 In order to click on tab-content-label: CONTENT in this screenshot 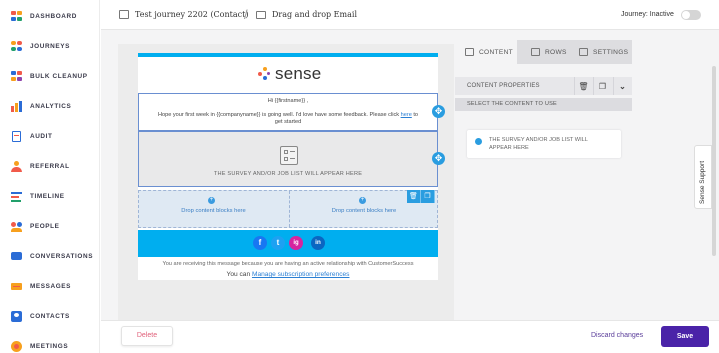, I will do `click(496, 52)`.